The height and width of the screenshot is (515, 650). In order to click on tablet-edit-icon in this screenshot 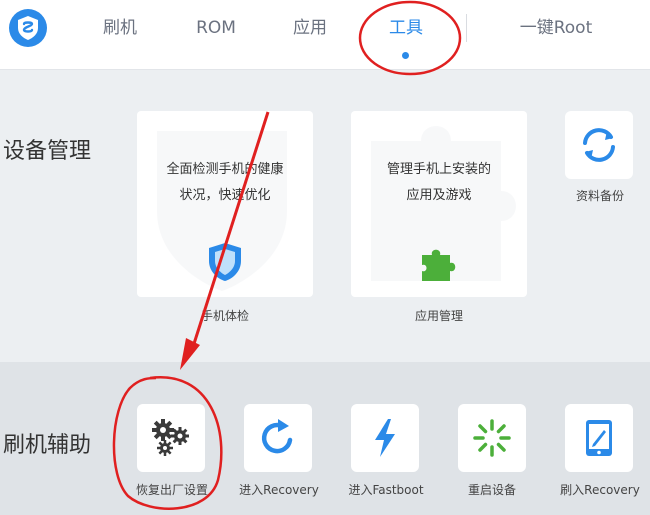, I will do `click(599, 438)`.